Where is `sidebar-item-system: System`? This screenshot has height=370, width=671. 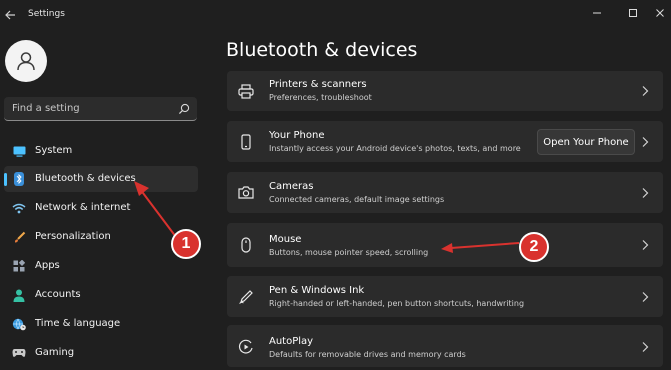
sidebar-item-system: System is located at coordinates (101, 151).